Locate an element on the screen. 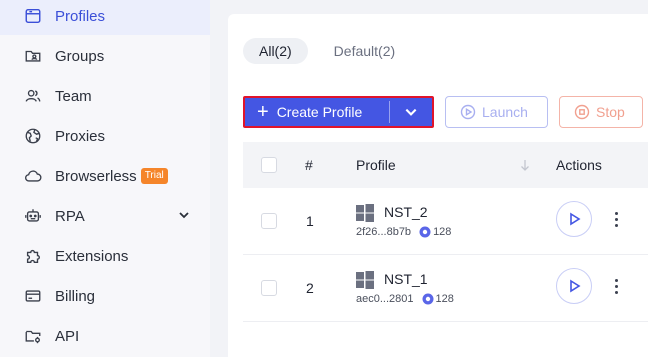 The width and height of the screenshot is (648, 357). robot-icon is located at coordinates (33, 216).